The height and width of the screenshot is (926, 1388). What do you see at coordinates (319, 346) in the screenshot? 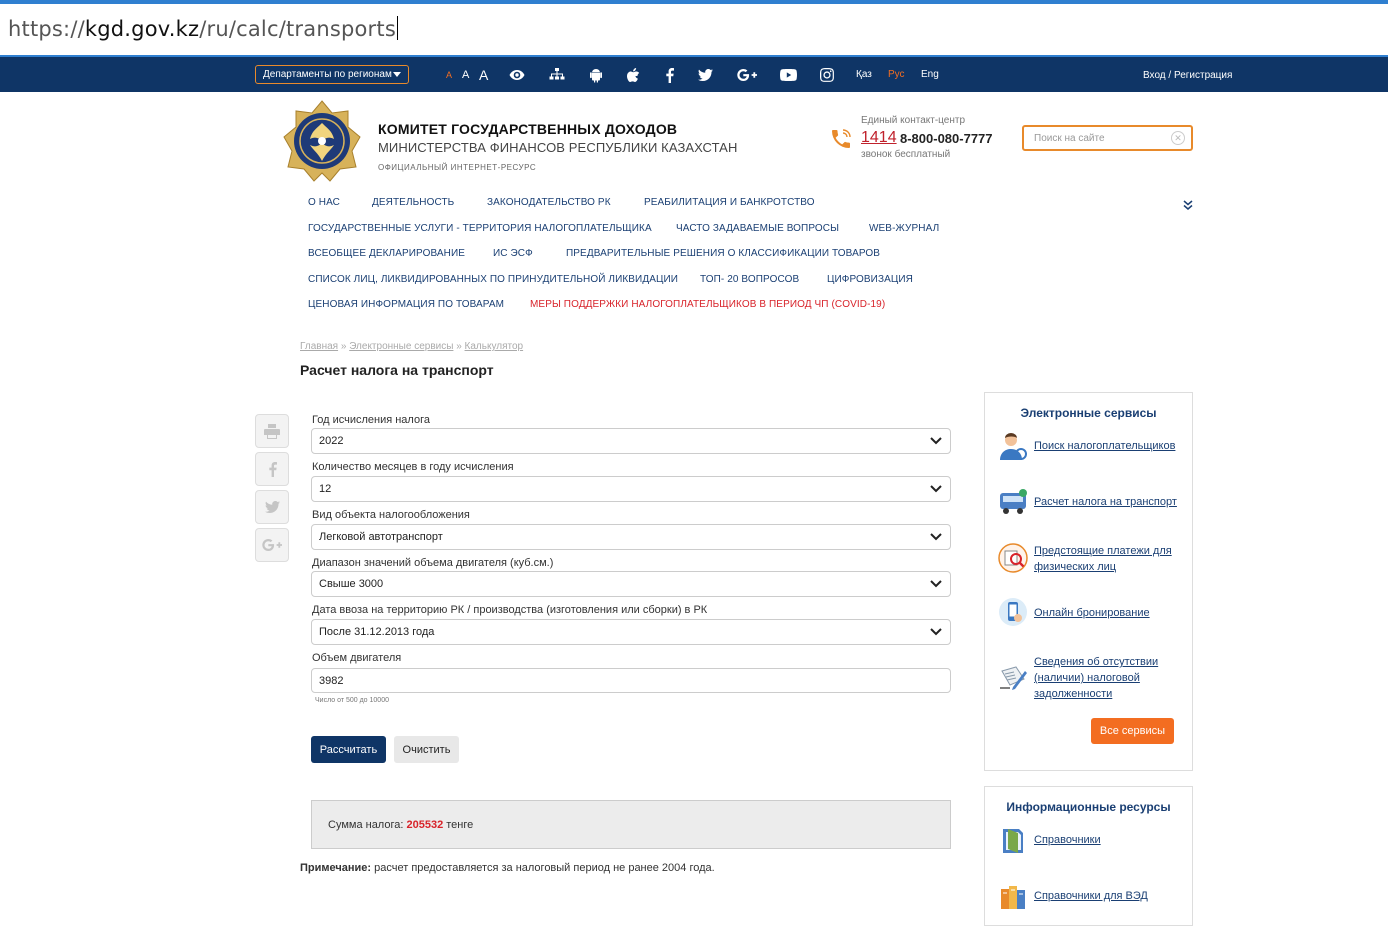
I see `breadcrumb-home: Главная` at bounding box center [319, 346].